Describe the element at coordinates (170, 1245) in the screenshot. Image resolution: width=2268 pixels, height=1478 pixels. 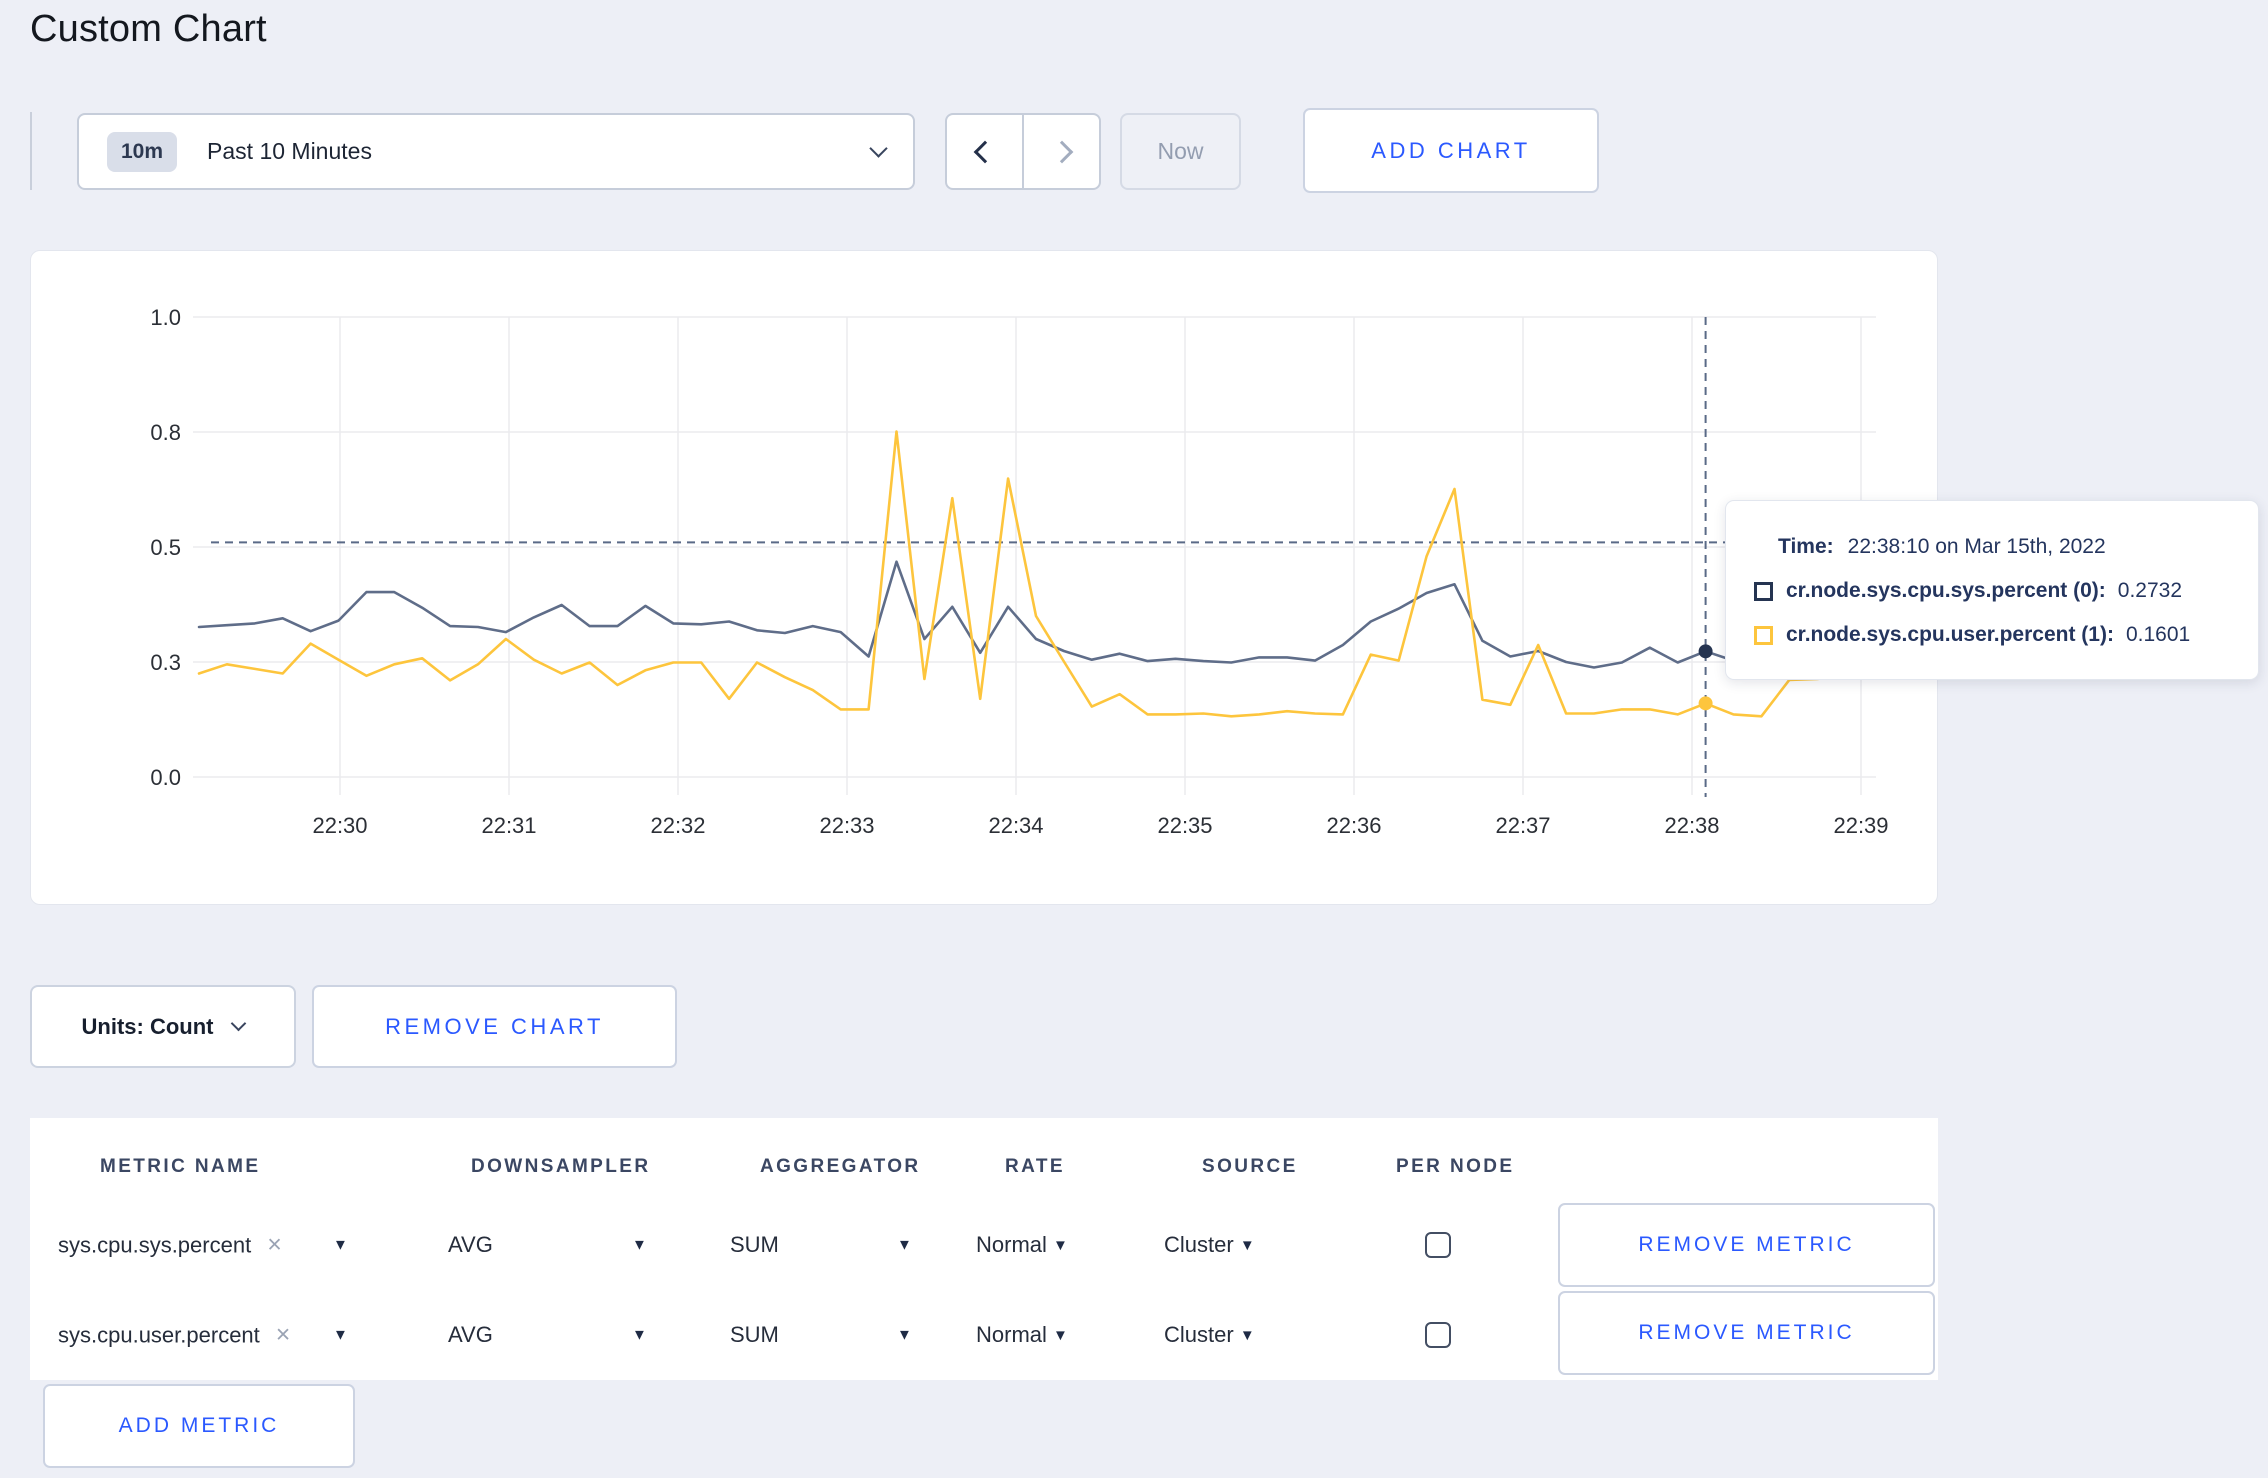
I see `metric-name-select: sys.cpu.sys.percent ×` at that location.